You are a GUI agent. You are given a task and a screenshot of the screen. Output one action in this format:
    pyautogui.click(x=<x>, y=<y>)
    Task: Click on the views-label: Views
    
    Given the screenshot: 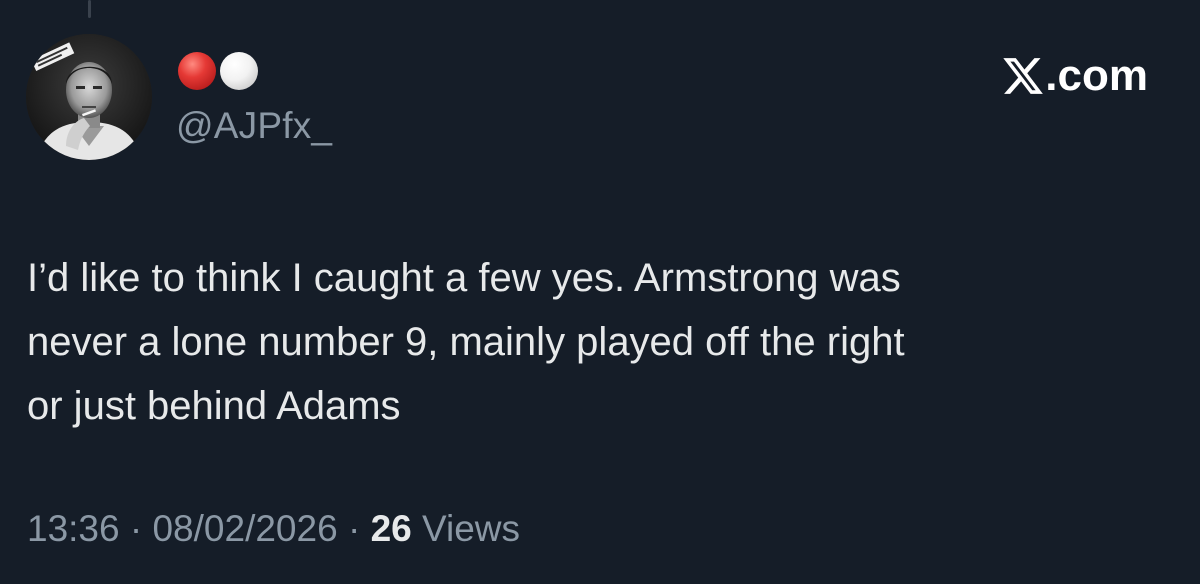 What is the action you would take?
    pyautogui.click(x=471, y=528)
    